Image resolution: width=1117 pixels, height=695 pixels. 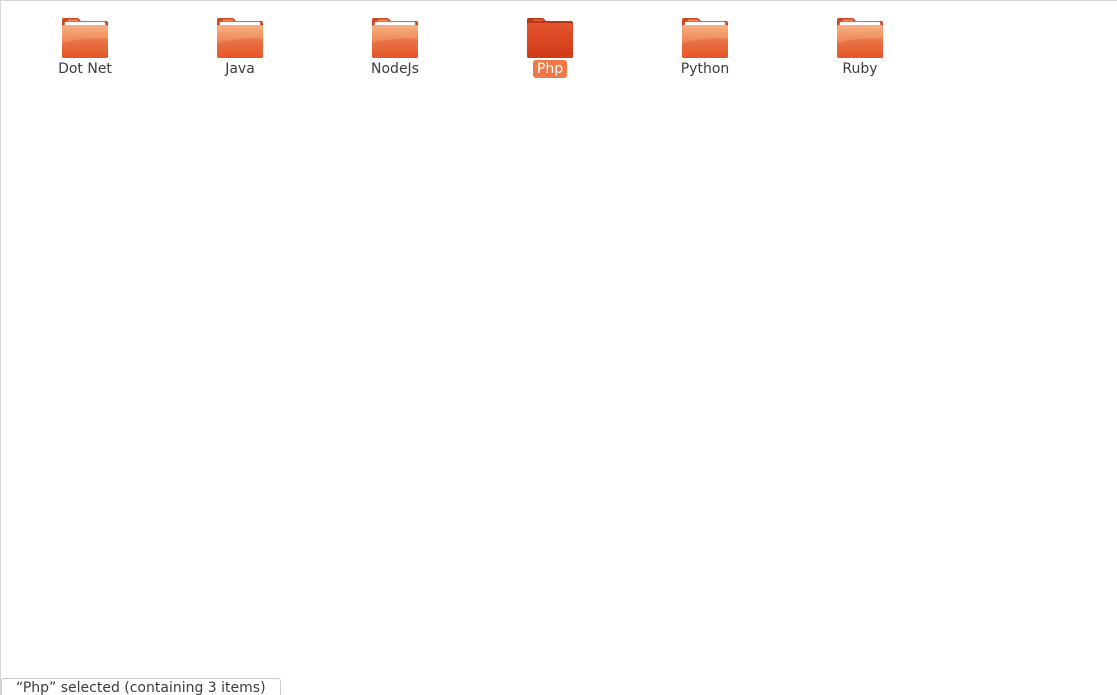 I want to click on folder-label: Dot Net, so click(x=85, y=69).